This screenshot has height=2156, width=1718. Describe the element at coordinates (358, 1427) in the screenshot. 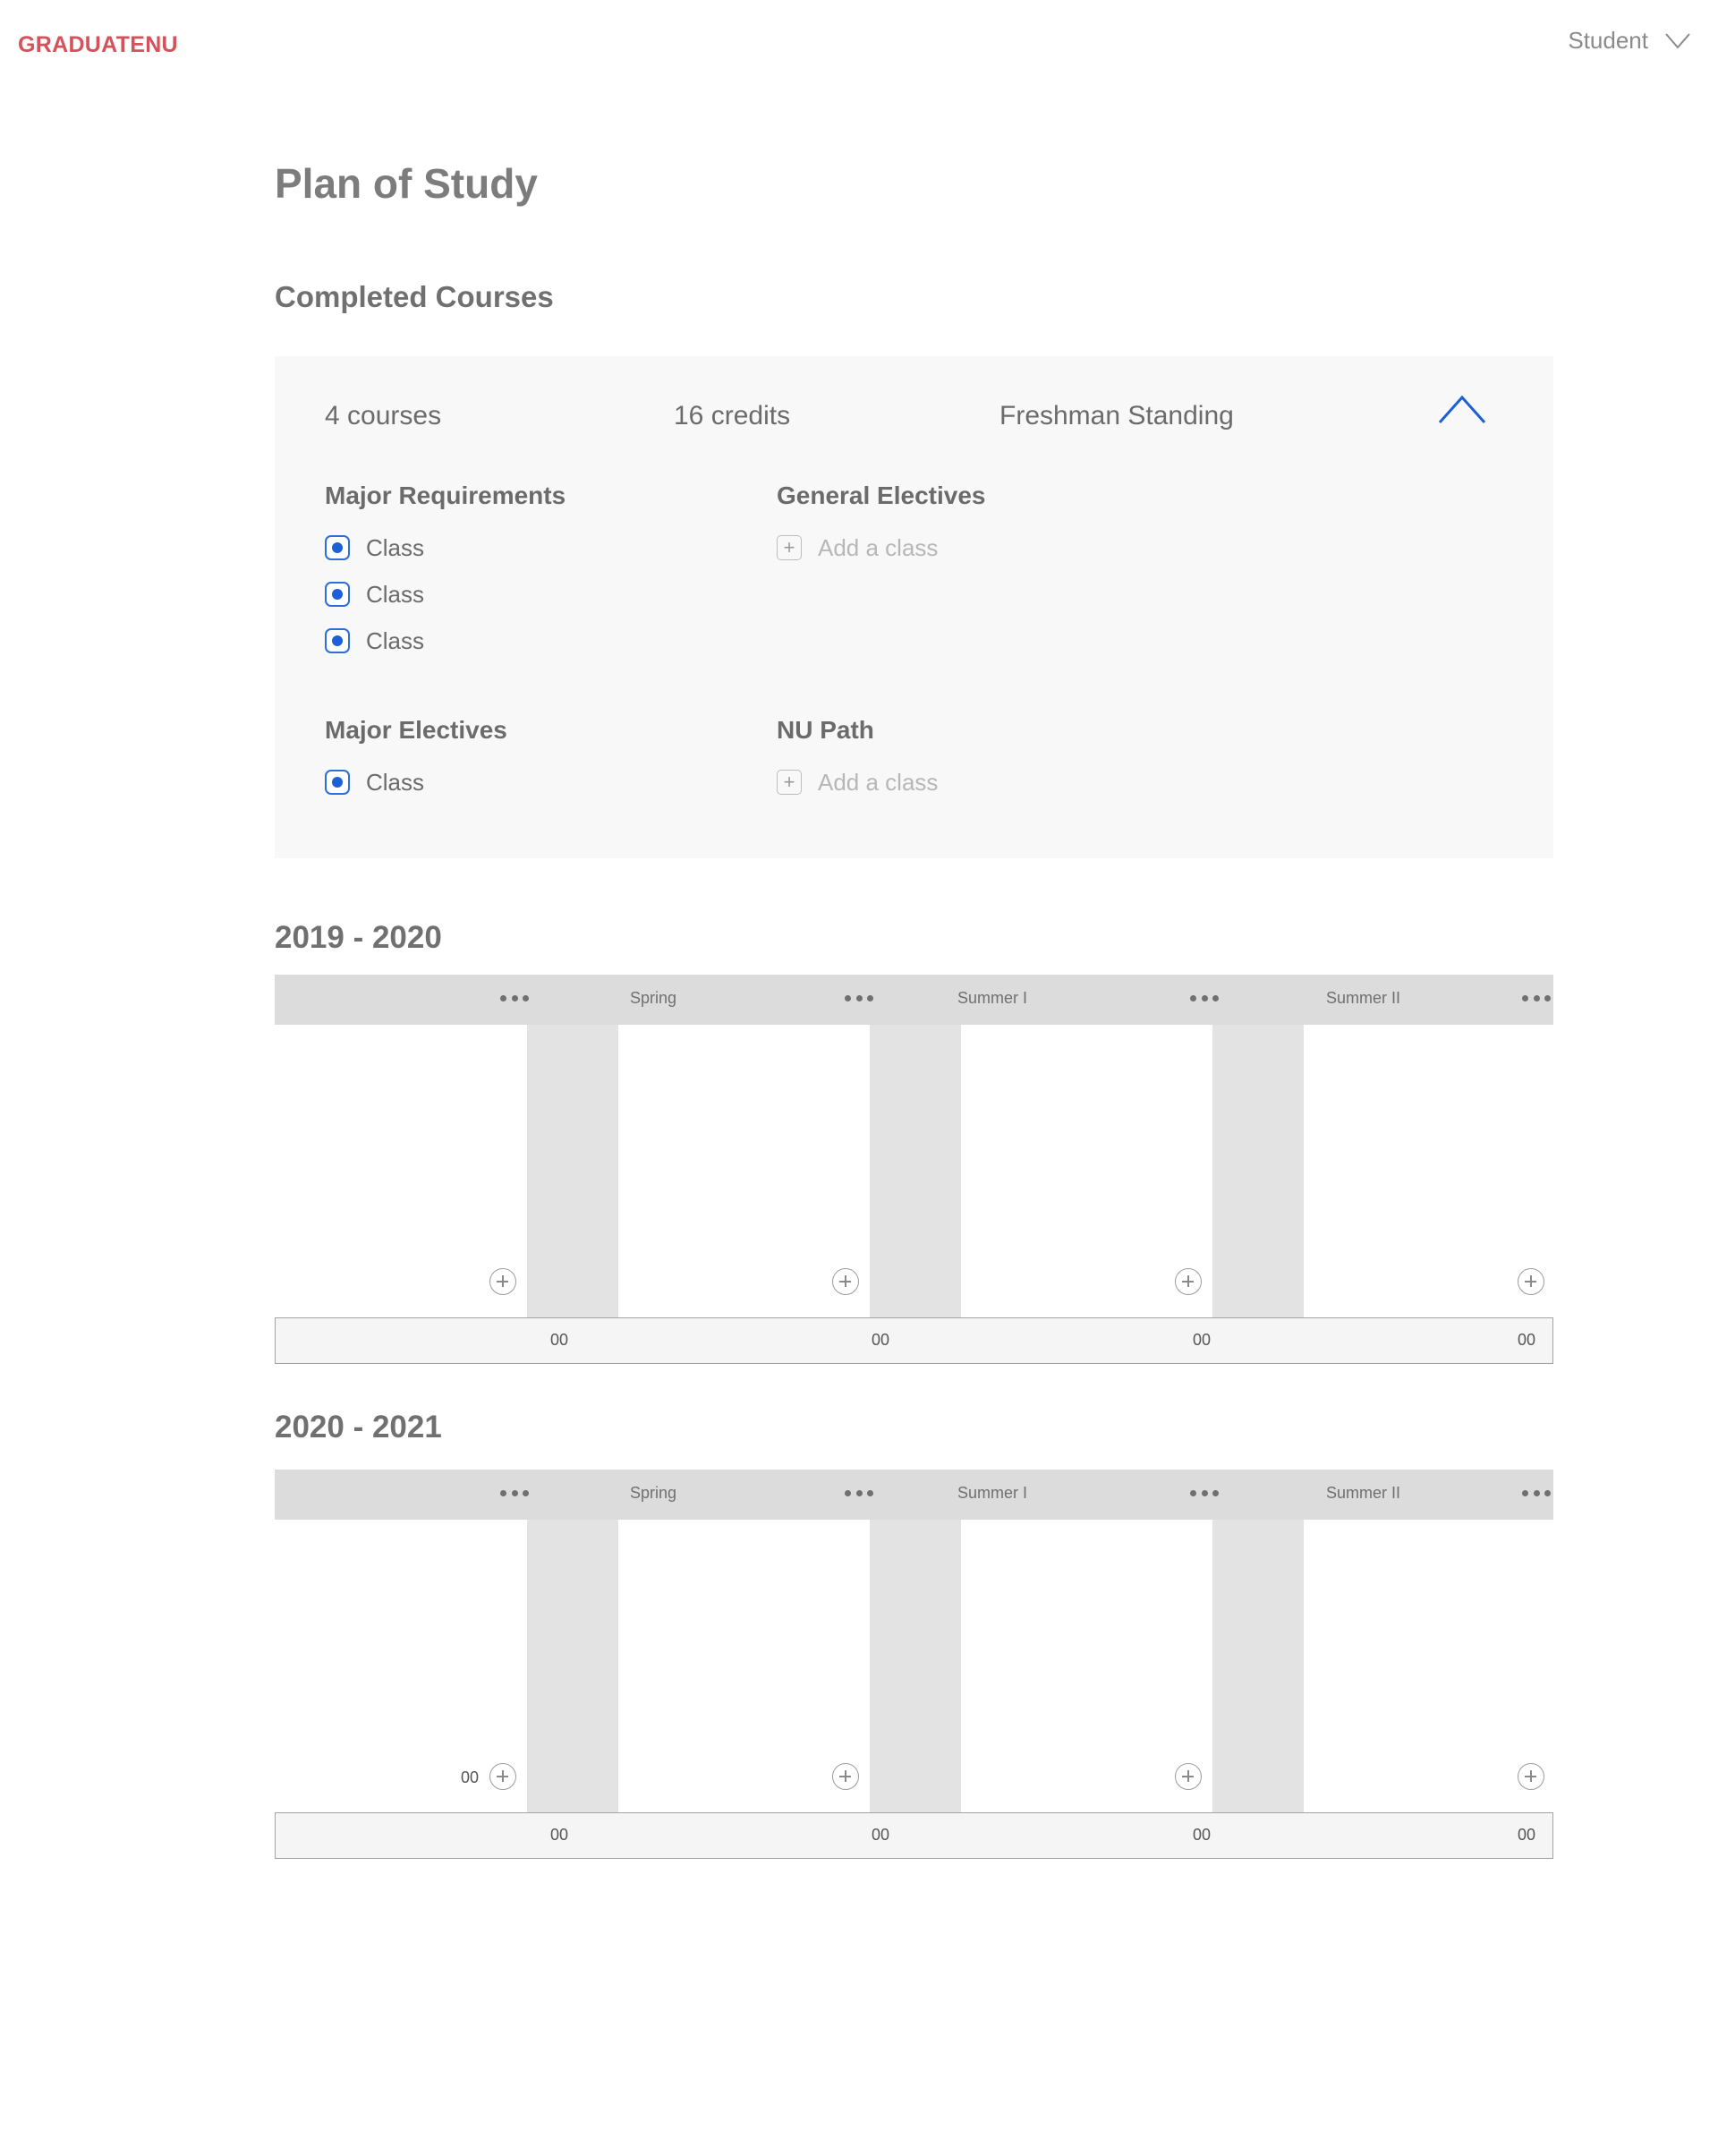

I see `year-title: 2020 - 2021` at that location.